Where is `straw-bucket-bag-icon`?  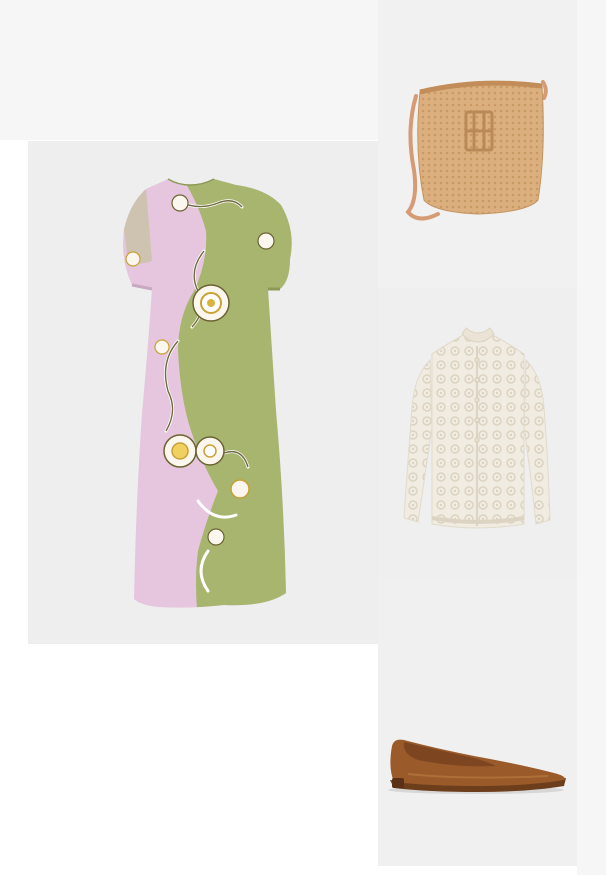 straw-bucket-bag-icon is located at coordinates (476, 150).